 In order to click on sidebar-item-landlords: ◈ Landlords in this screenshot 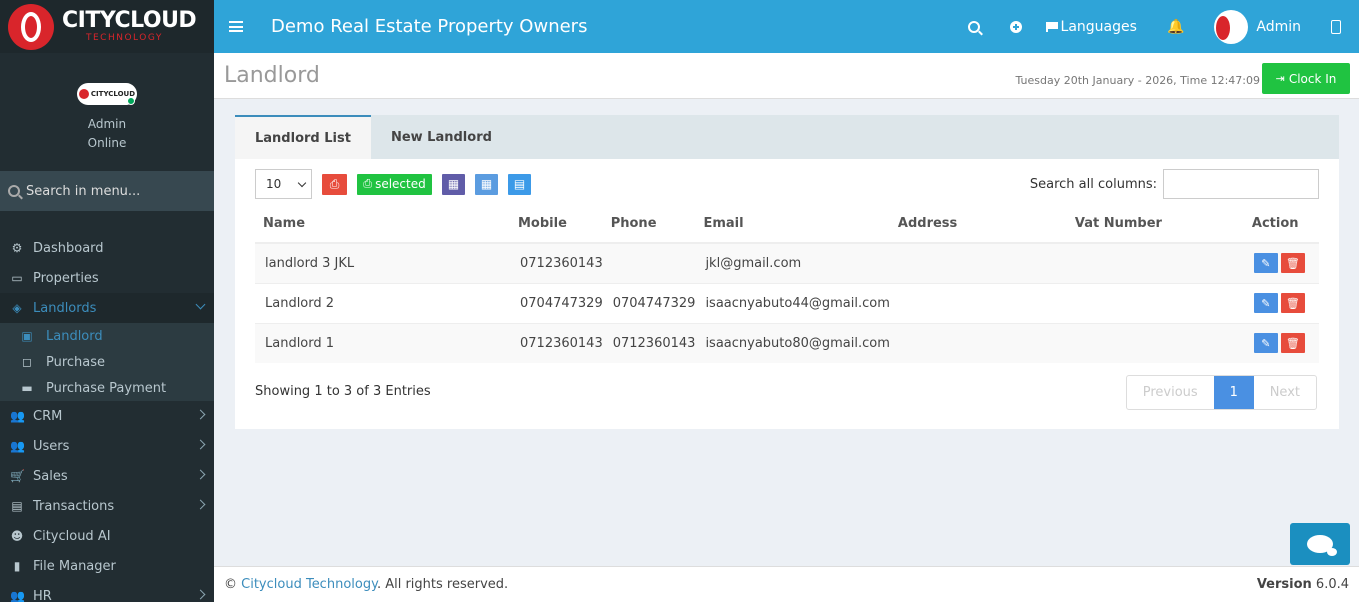, I will do `click(107, 308)`.